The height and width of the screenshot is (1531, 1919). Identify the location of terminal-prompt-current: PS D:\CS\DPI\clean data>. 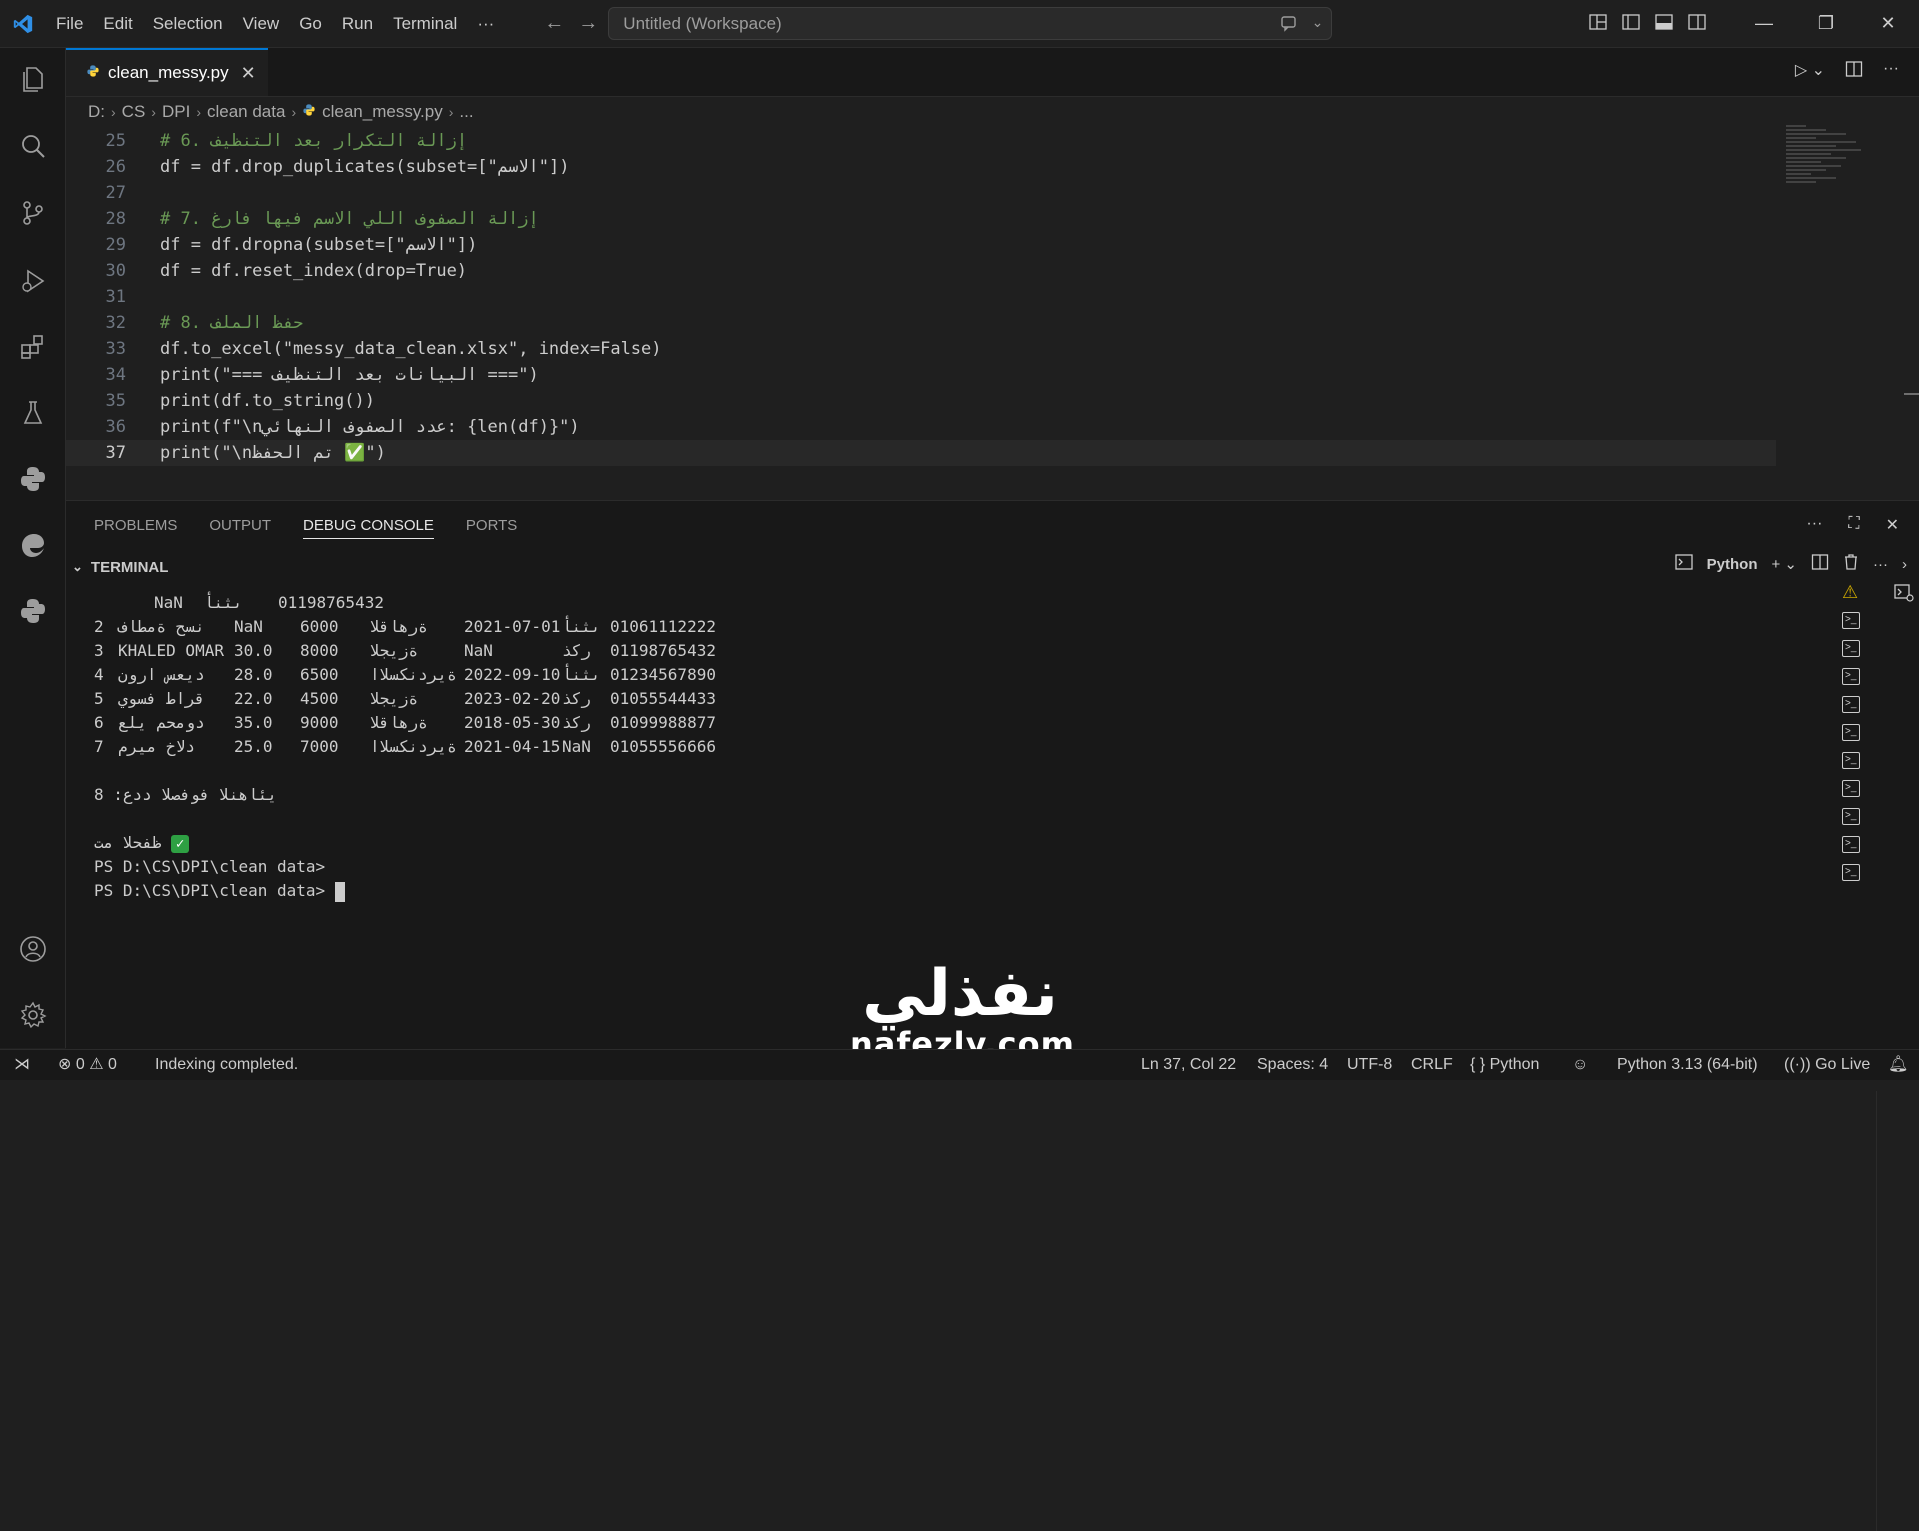
(844, 891).